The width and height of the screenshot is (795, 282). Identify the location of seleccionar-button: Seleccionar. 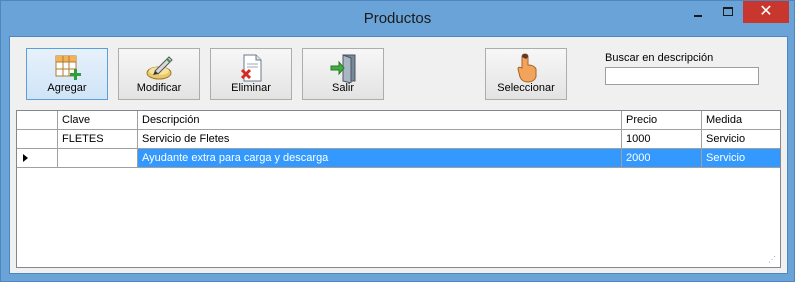
(526, 74).